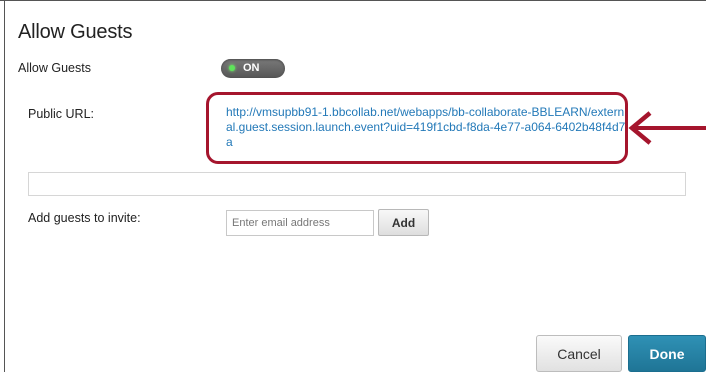 The width and height of the screenshot is (706, 372). I want to click on add-guest-button: Add, so click(403, 222).